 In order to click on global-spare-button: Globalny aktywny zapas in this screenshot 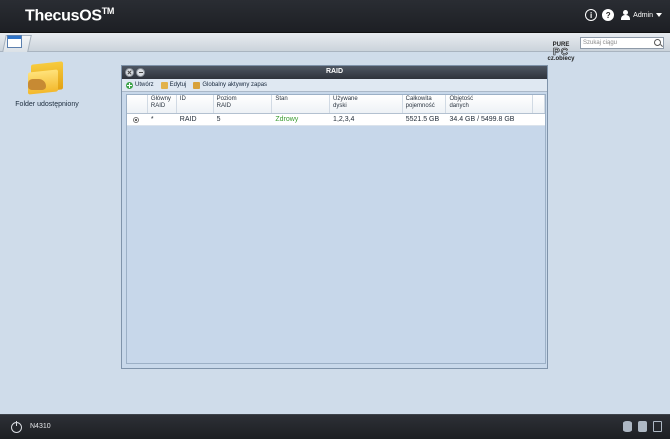, I will do `click(230, 85)`.